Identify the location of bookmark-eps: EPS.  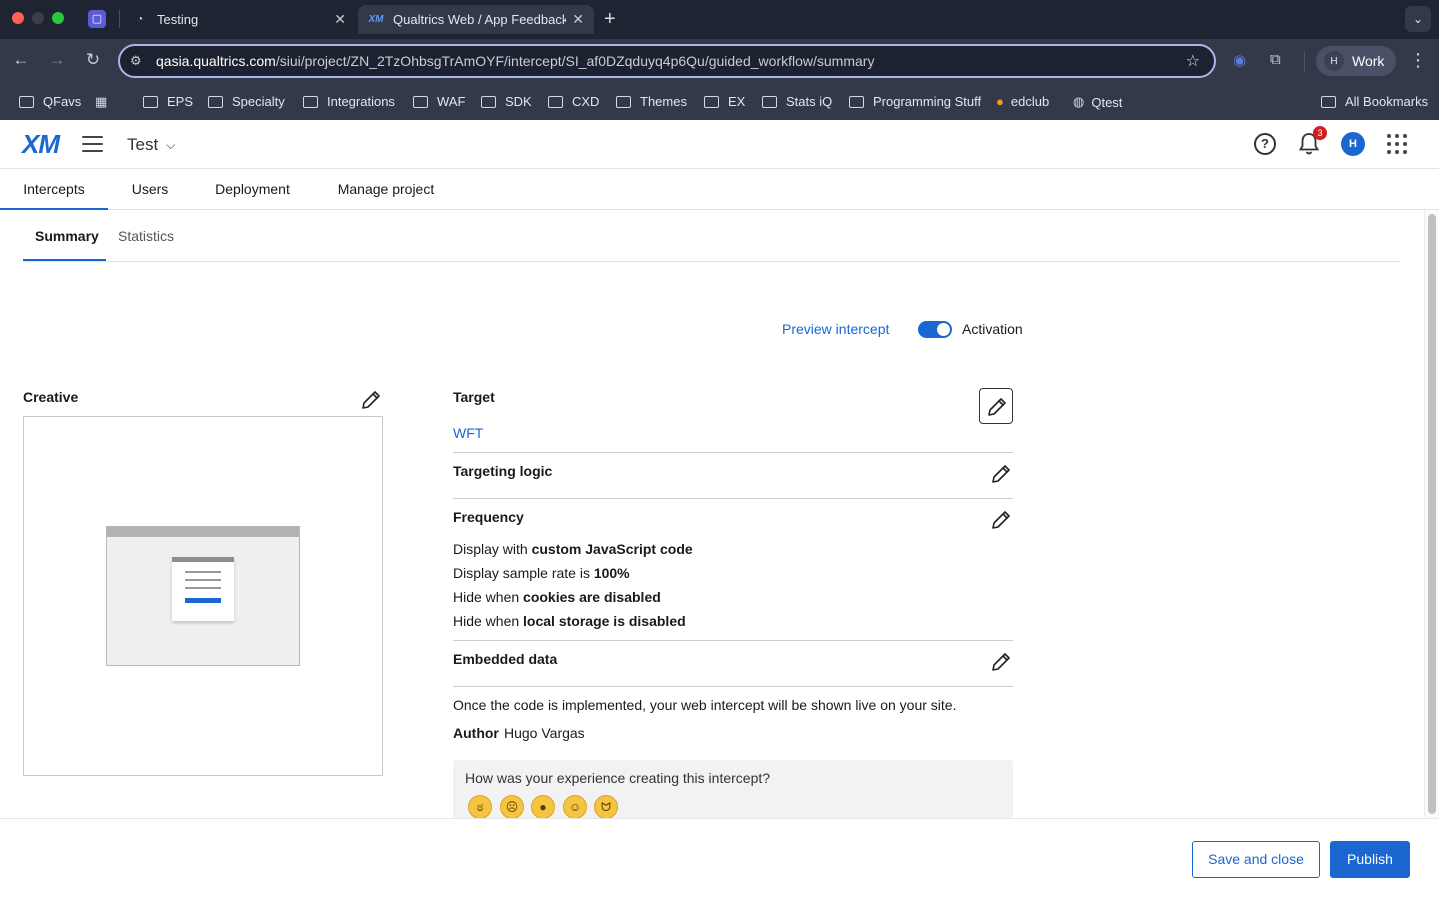
(168, 101).